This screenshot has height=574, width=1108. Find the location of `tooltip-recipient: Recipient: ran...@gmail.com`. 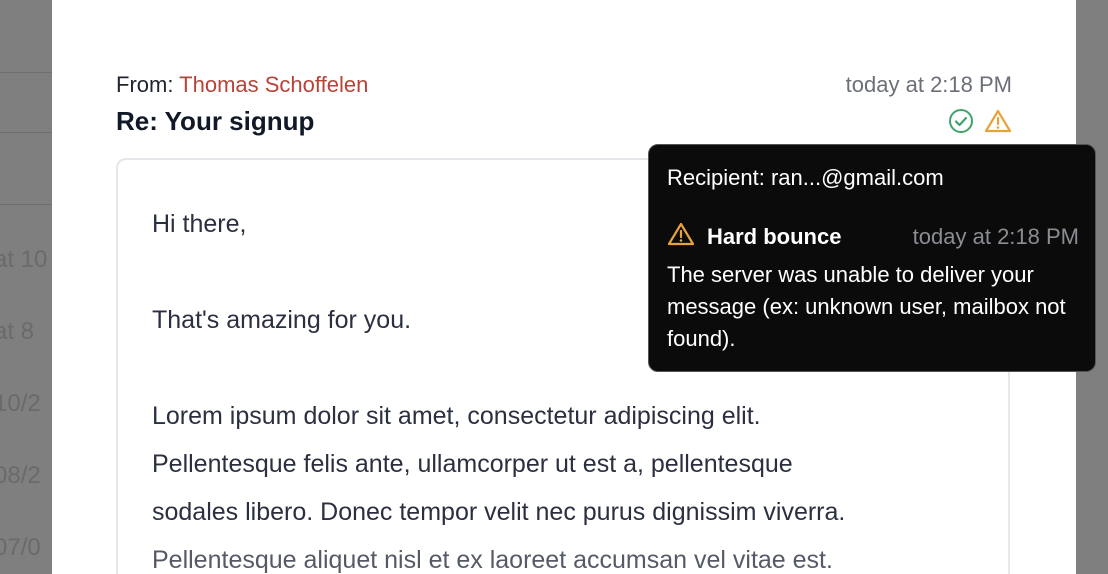

tooltip-recipient: Recipient: ran...@gmail.com is located at coordinates (805, 177).